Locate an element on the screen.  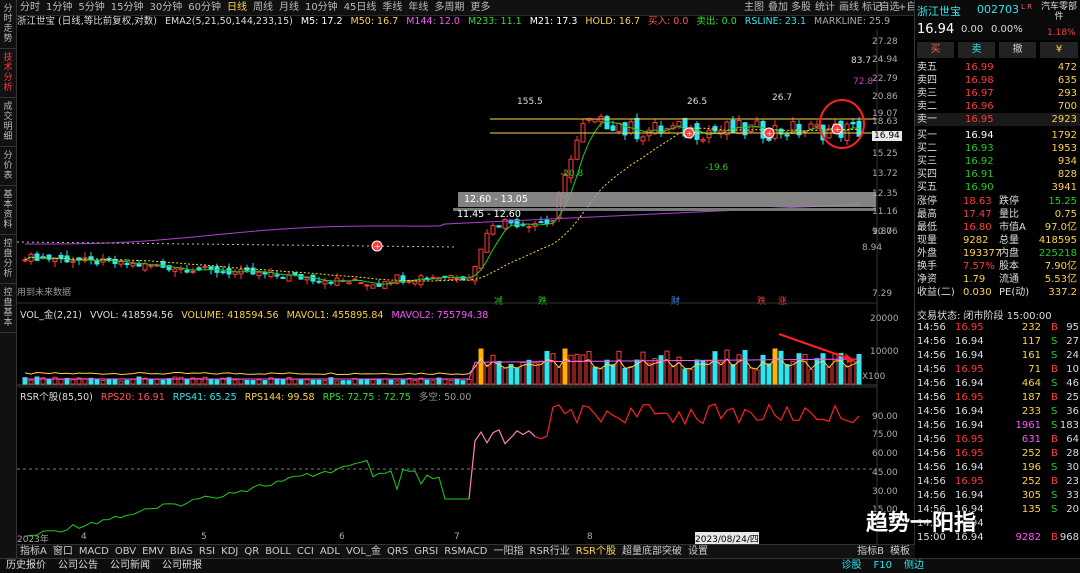
status-right-2: 侧边 is located at coordinates (914, 566).